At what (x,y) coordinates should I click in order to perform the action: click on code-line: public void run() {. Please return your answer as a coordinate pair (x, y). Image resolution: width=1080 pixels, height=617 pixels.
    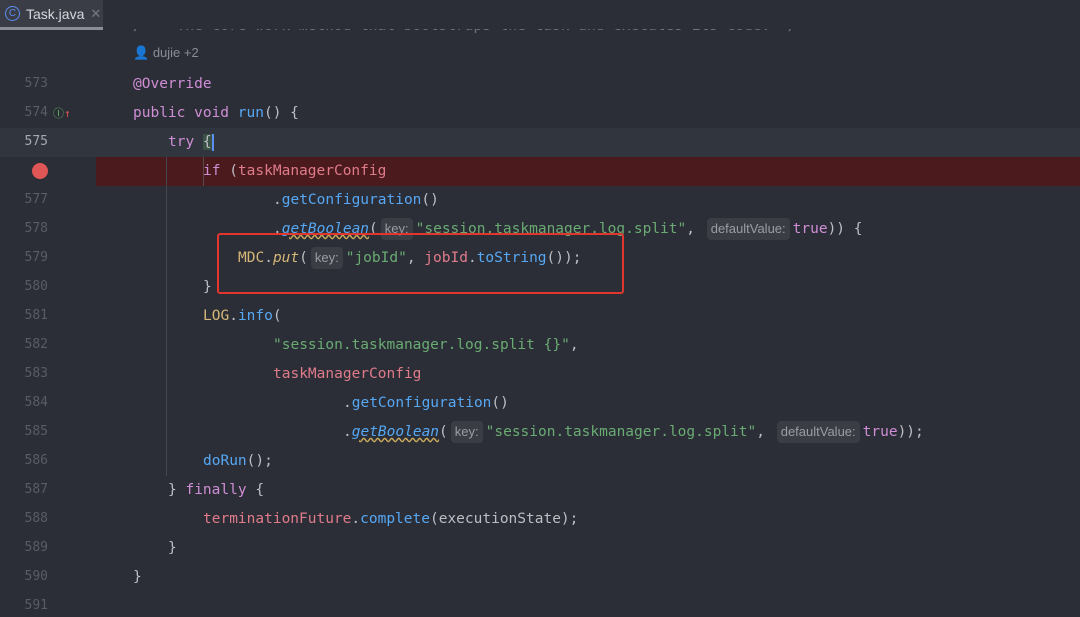
    Looking at the image, I should click on (216, 113).